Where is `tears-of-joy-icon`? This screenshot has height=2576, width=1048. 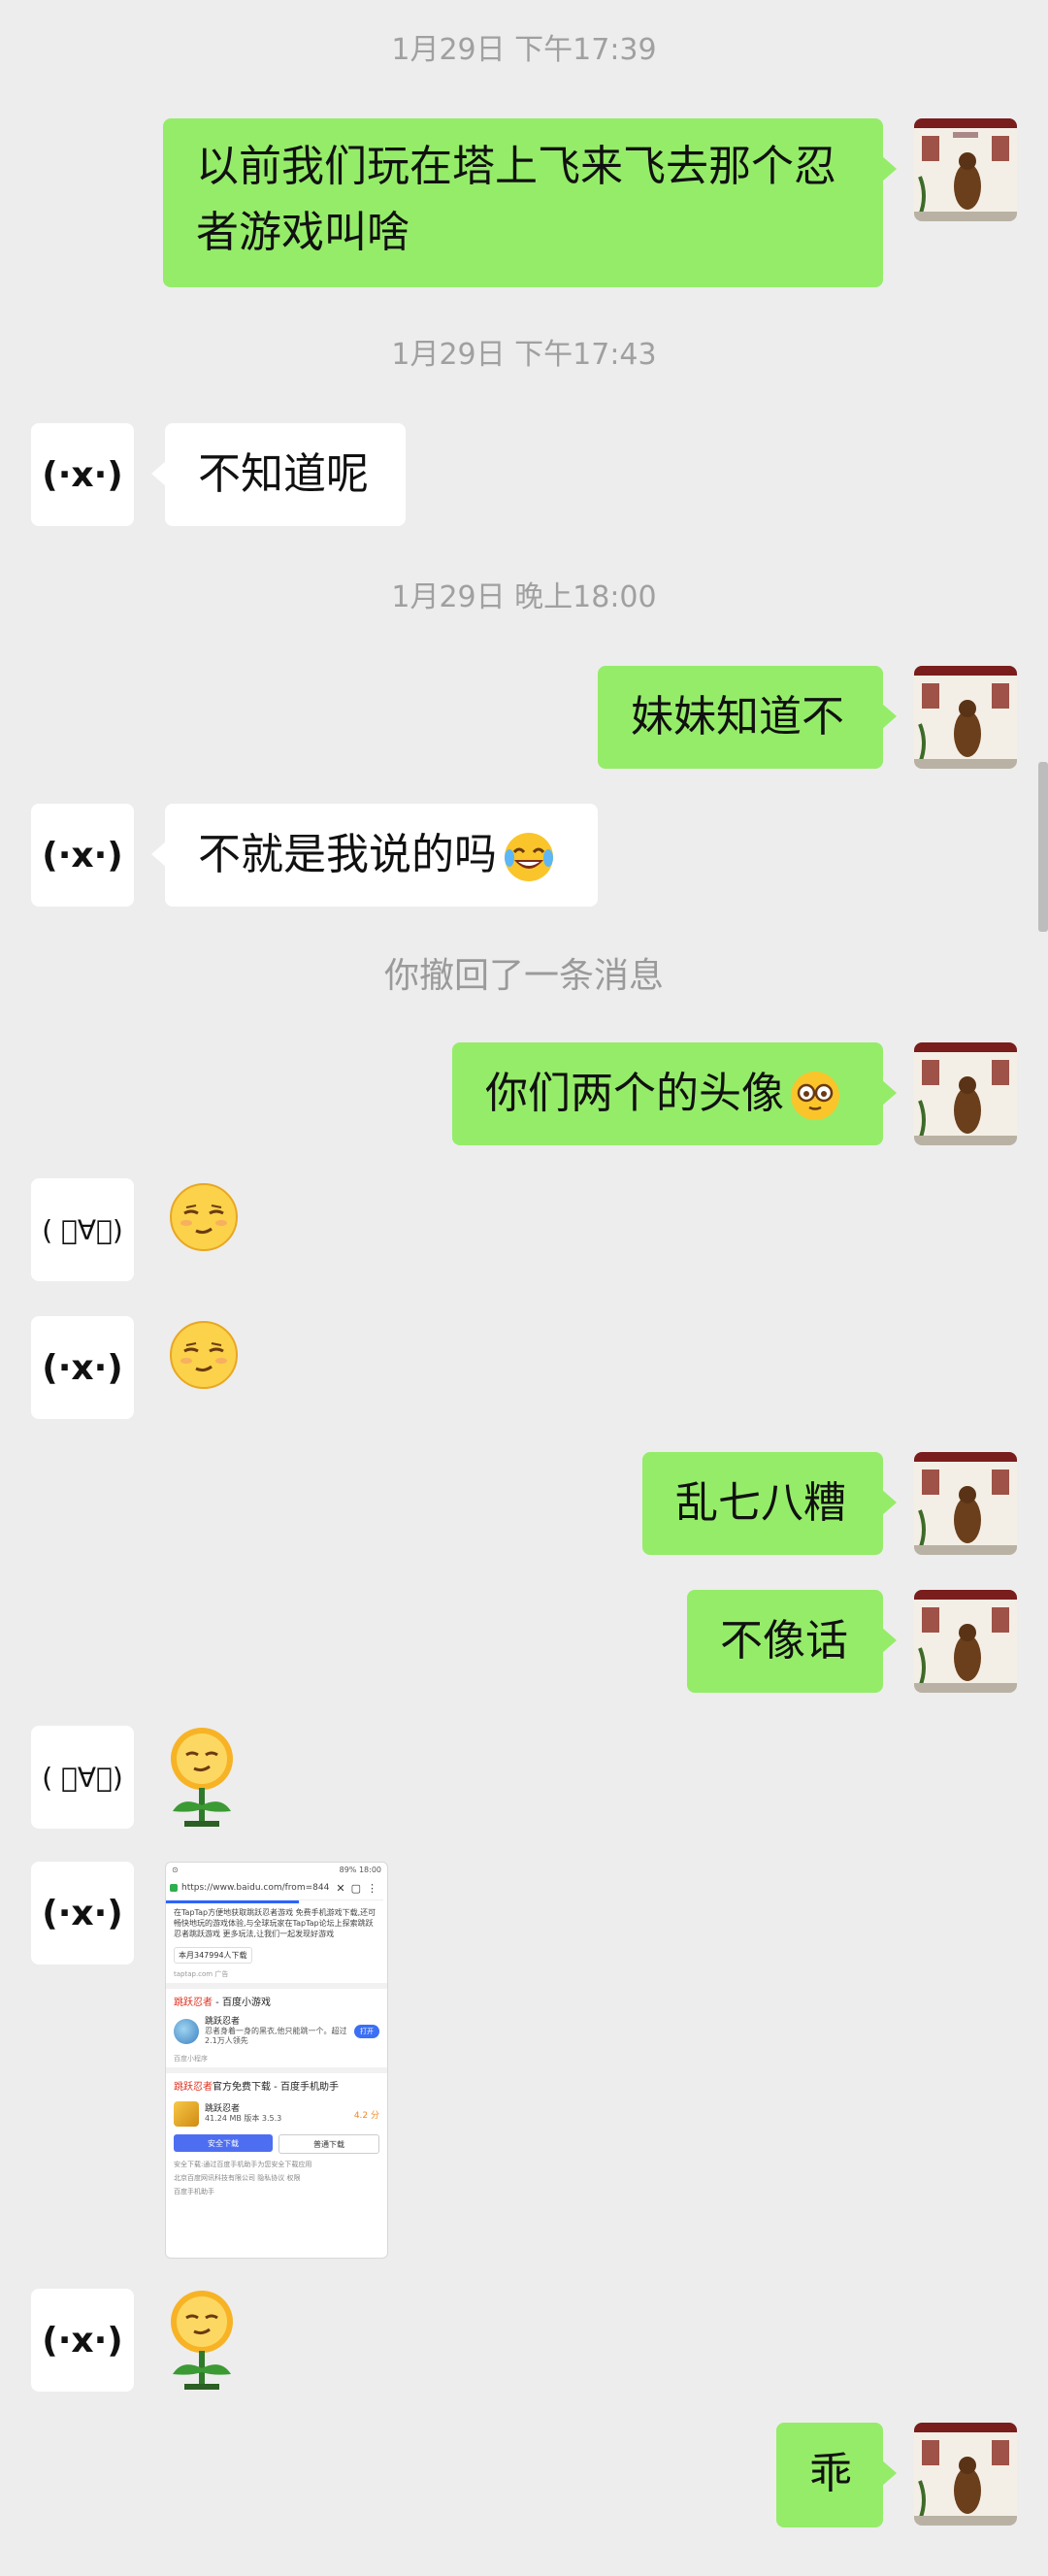 tears-of-joy-icon is located at coordinates (529, 857).